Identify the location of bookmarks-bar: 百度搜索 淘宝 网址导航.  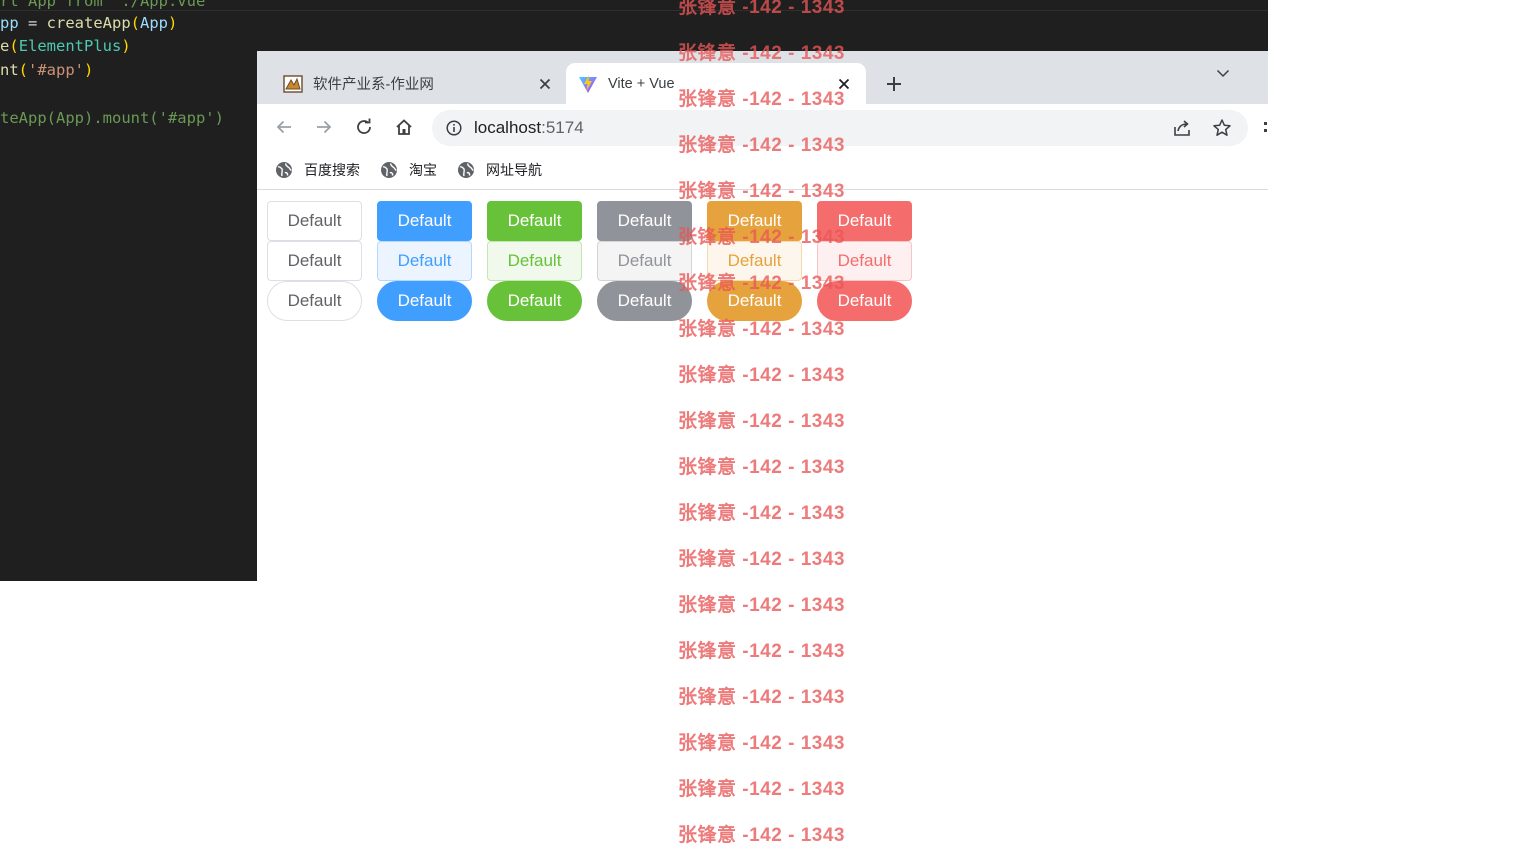
(762, 170).